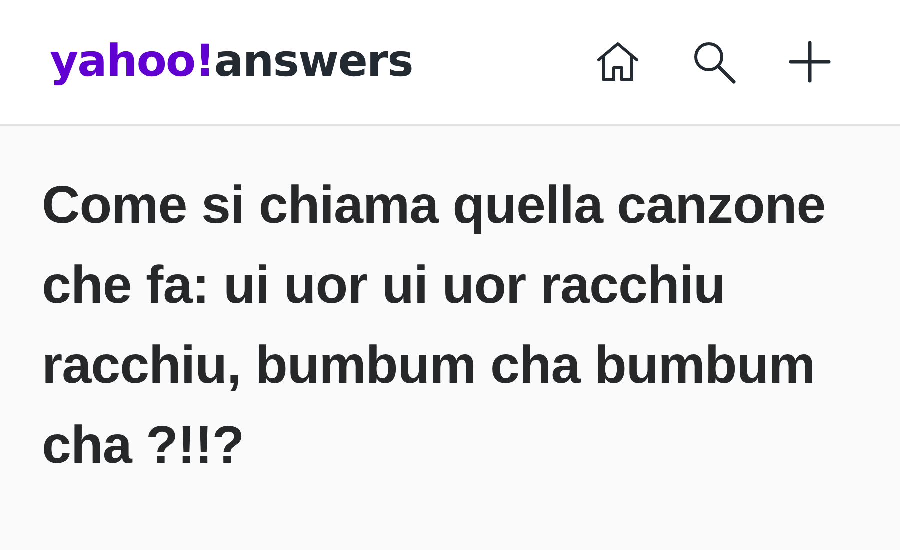  What do you see at coordinates (132, 62) in the screenshot?
I see `logo-brand: yahoo!` at bounding box center [132, 62].